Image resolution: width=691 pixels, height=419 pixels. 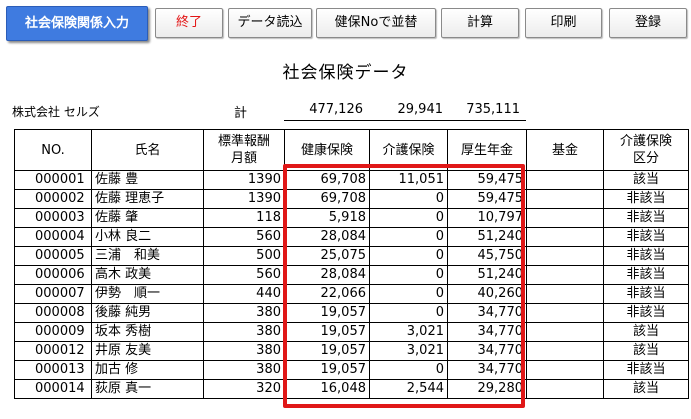 I want to click on cell-name: 小林 良二, so click(x=147, y=237).